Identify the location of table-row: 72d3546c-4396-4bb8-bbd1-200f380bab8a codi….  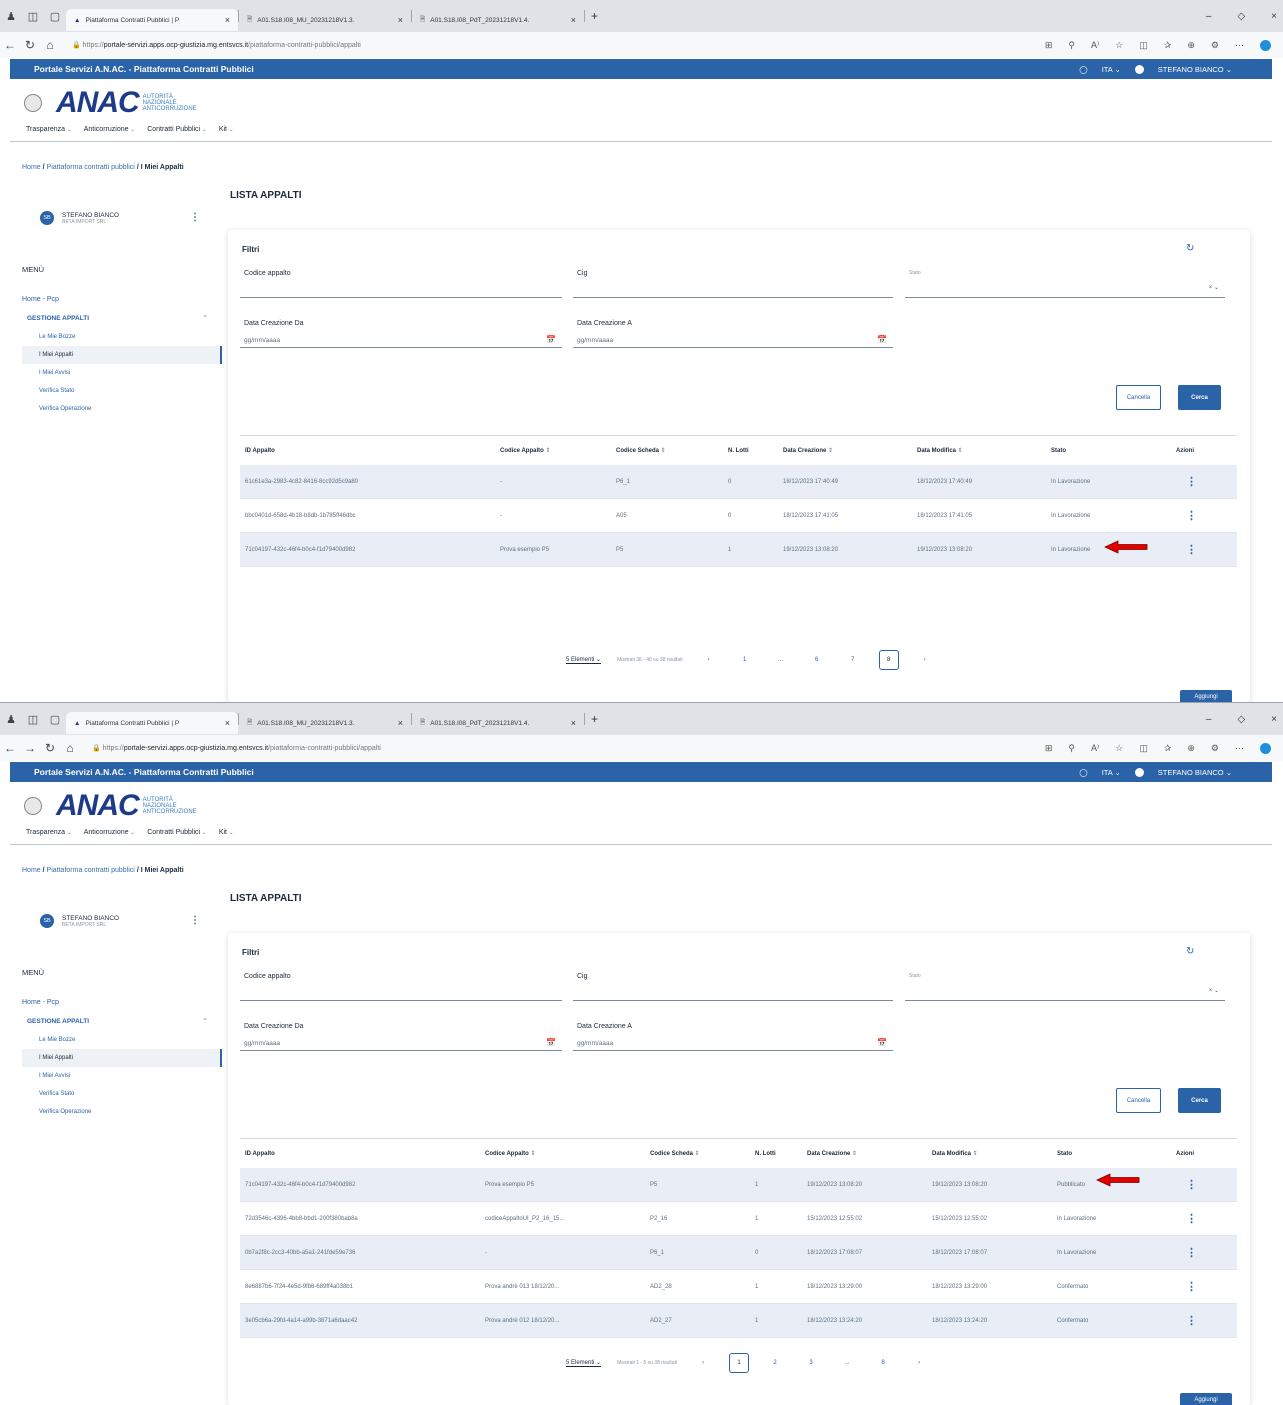
(738, 1219).